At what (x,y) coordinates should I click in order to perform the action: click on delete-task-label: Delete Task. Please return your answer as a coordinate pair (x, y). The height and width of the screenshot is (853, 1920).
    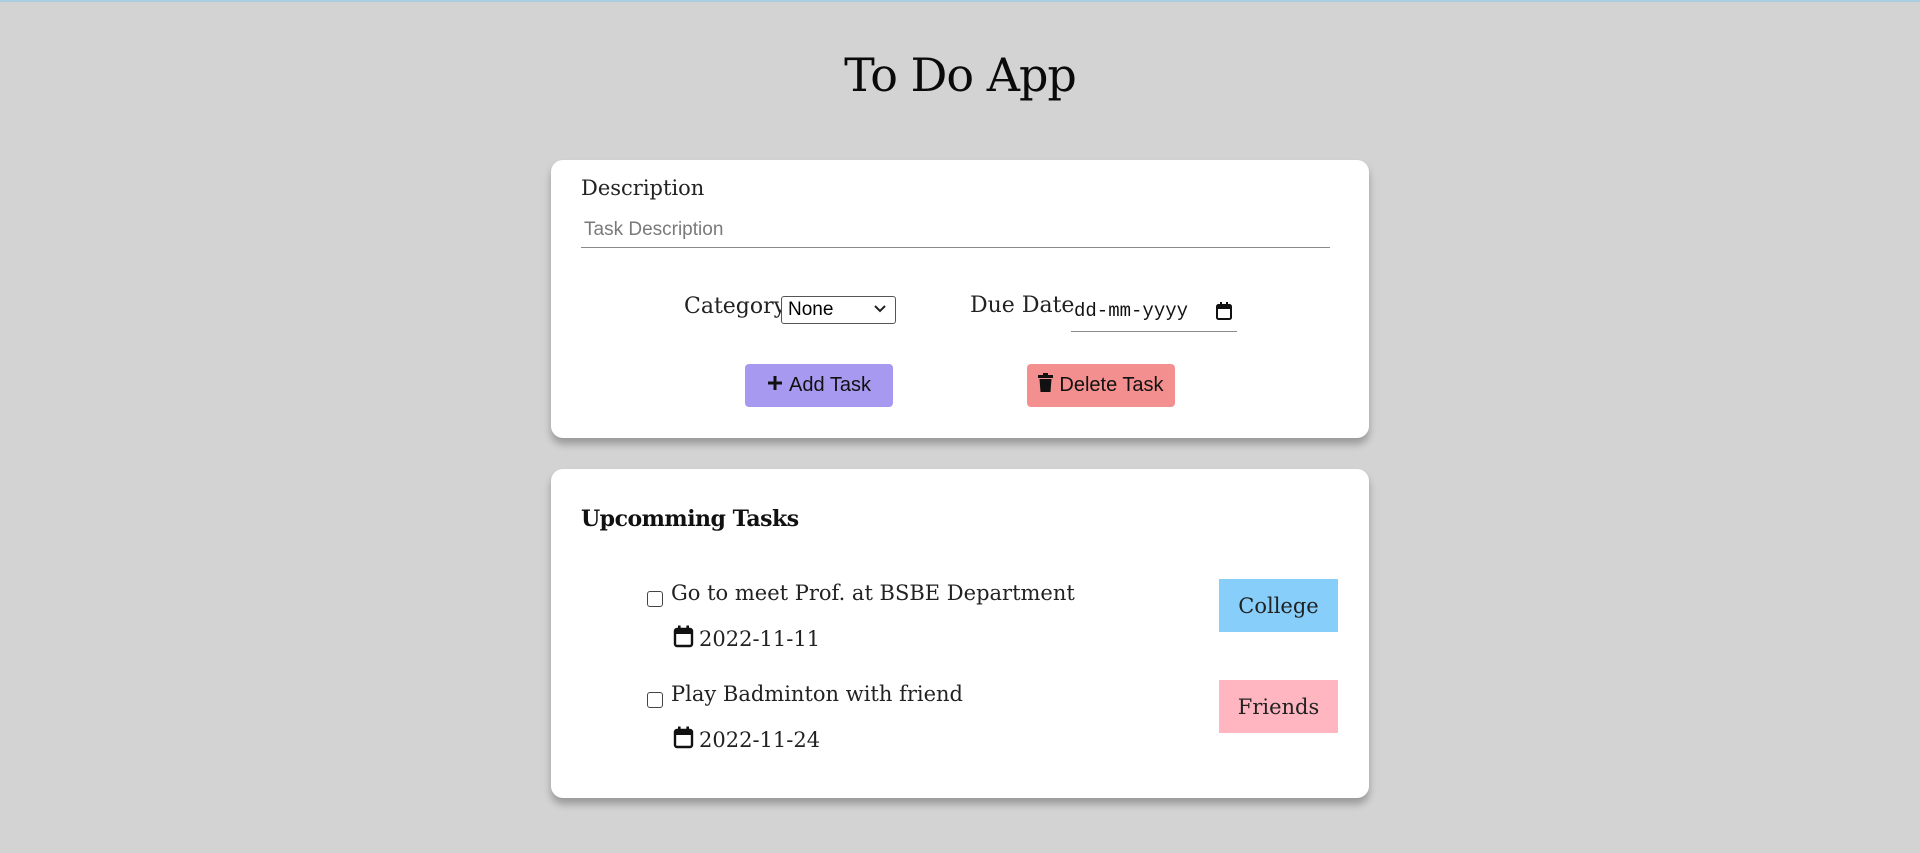
    Looking at the image, I should click on (1111, 385).